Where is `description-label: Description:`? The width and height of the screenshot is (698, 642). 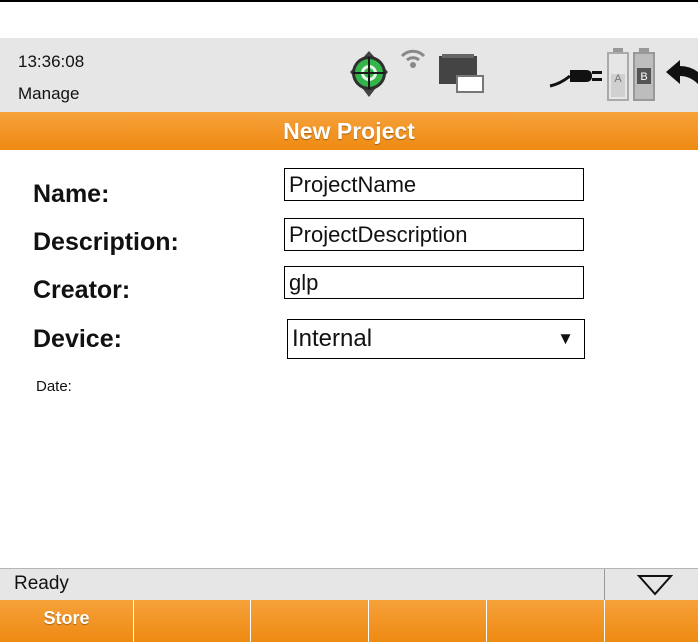 description-label: Description: is located at coordinates (106, 242).